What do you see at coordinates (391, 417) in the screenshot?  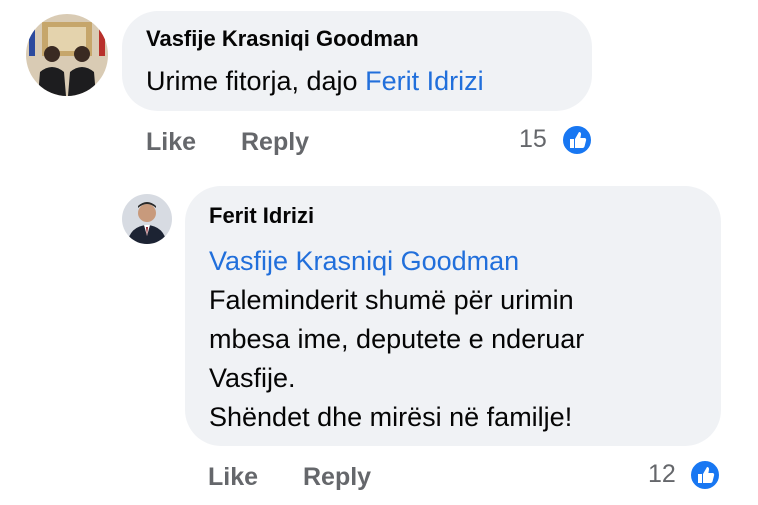 I see `reply-text-line: Shëndet dhe mirësi në familje!` at bounding box center [391, 417].